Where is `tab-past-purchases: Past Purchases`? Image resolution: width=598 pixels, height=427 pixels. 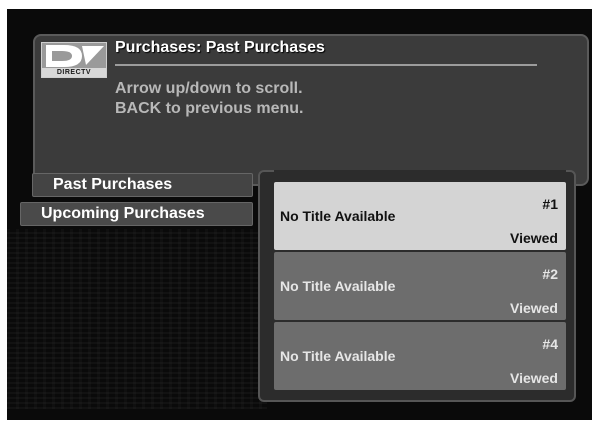 tab-past-purchases: Past Purchases is located at coordinates (142, 185).